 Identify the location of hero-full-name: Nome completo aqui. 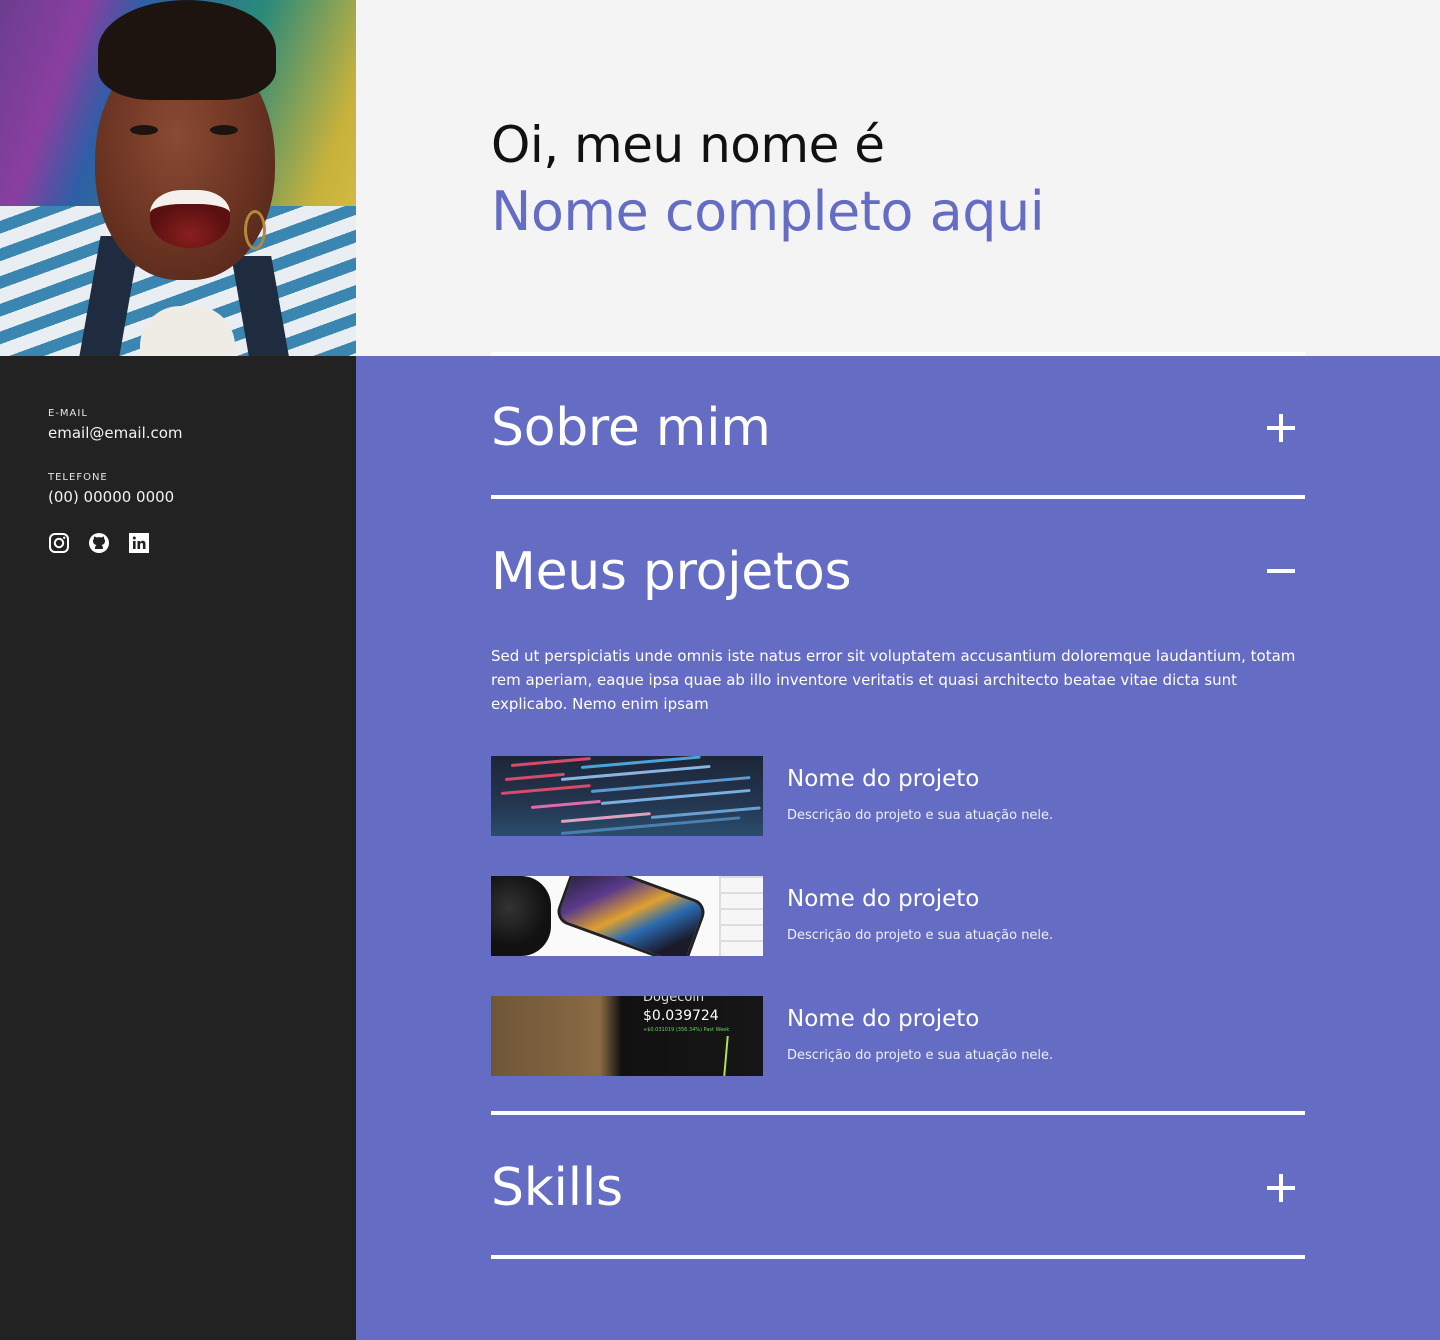
(768, 211).